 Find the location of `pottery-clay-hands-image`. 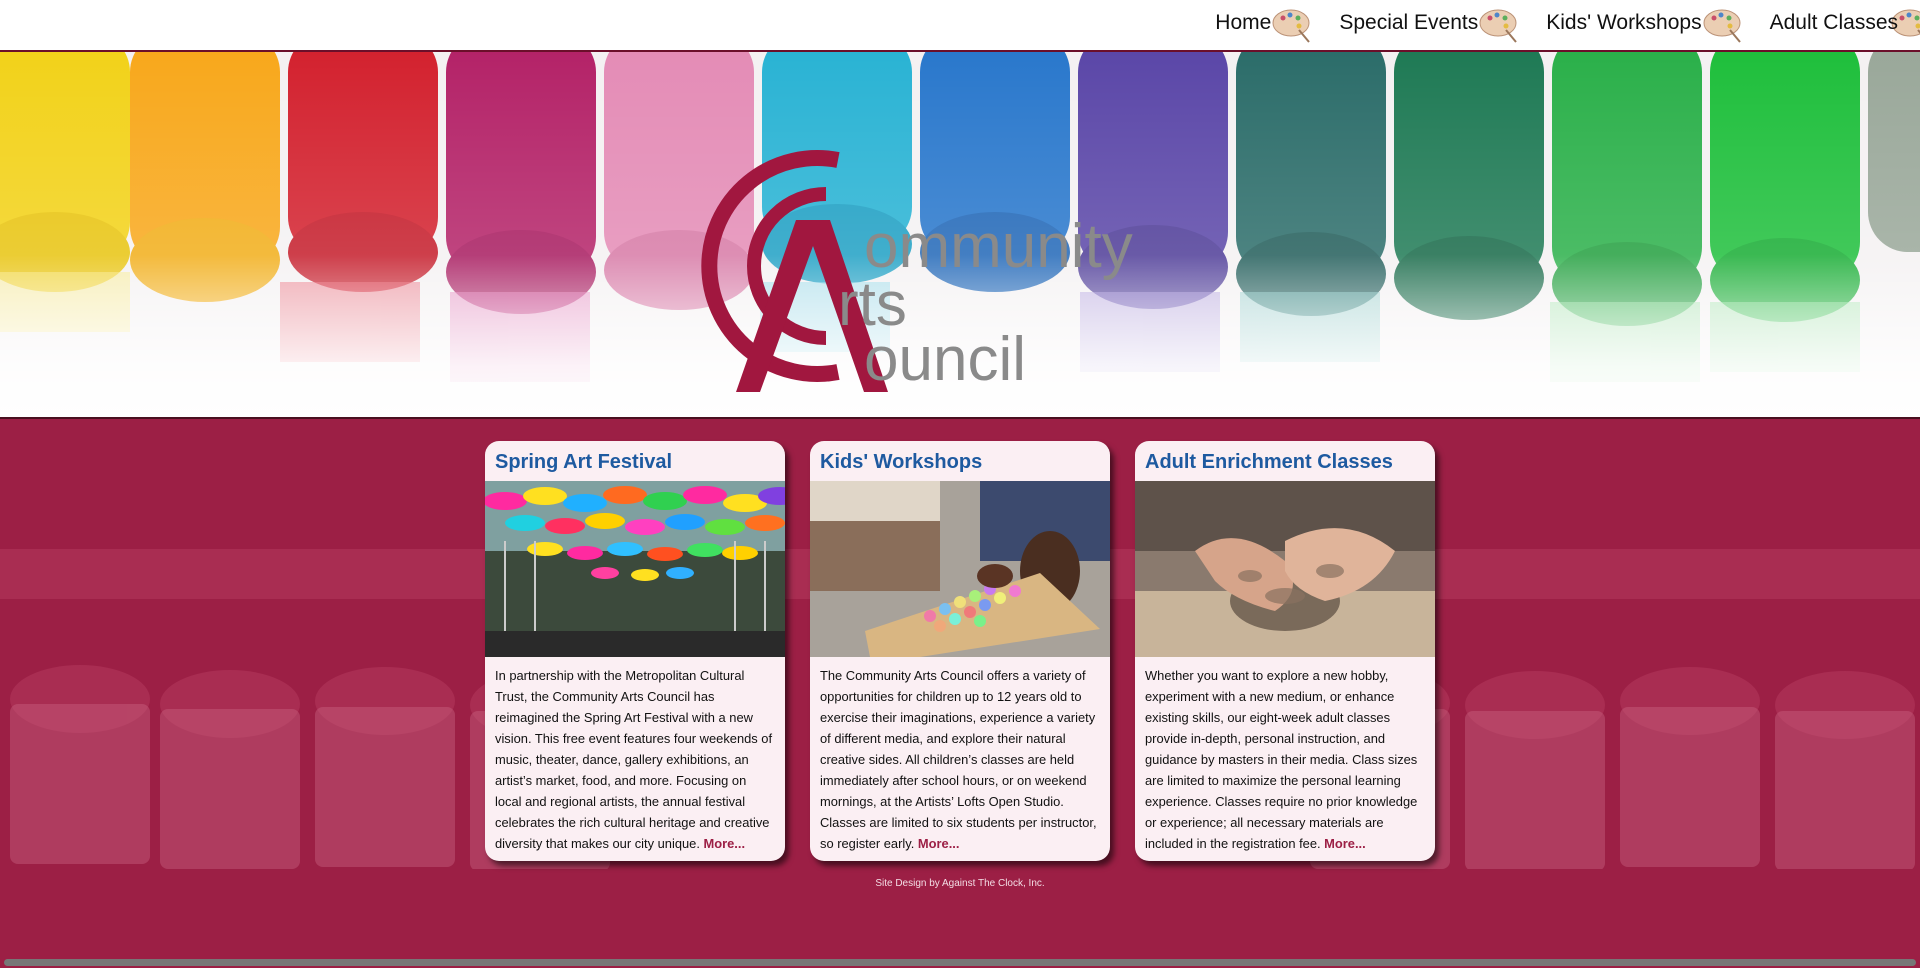

pottery-clay-hands-image is located at coordinates (1285, 569).